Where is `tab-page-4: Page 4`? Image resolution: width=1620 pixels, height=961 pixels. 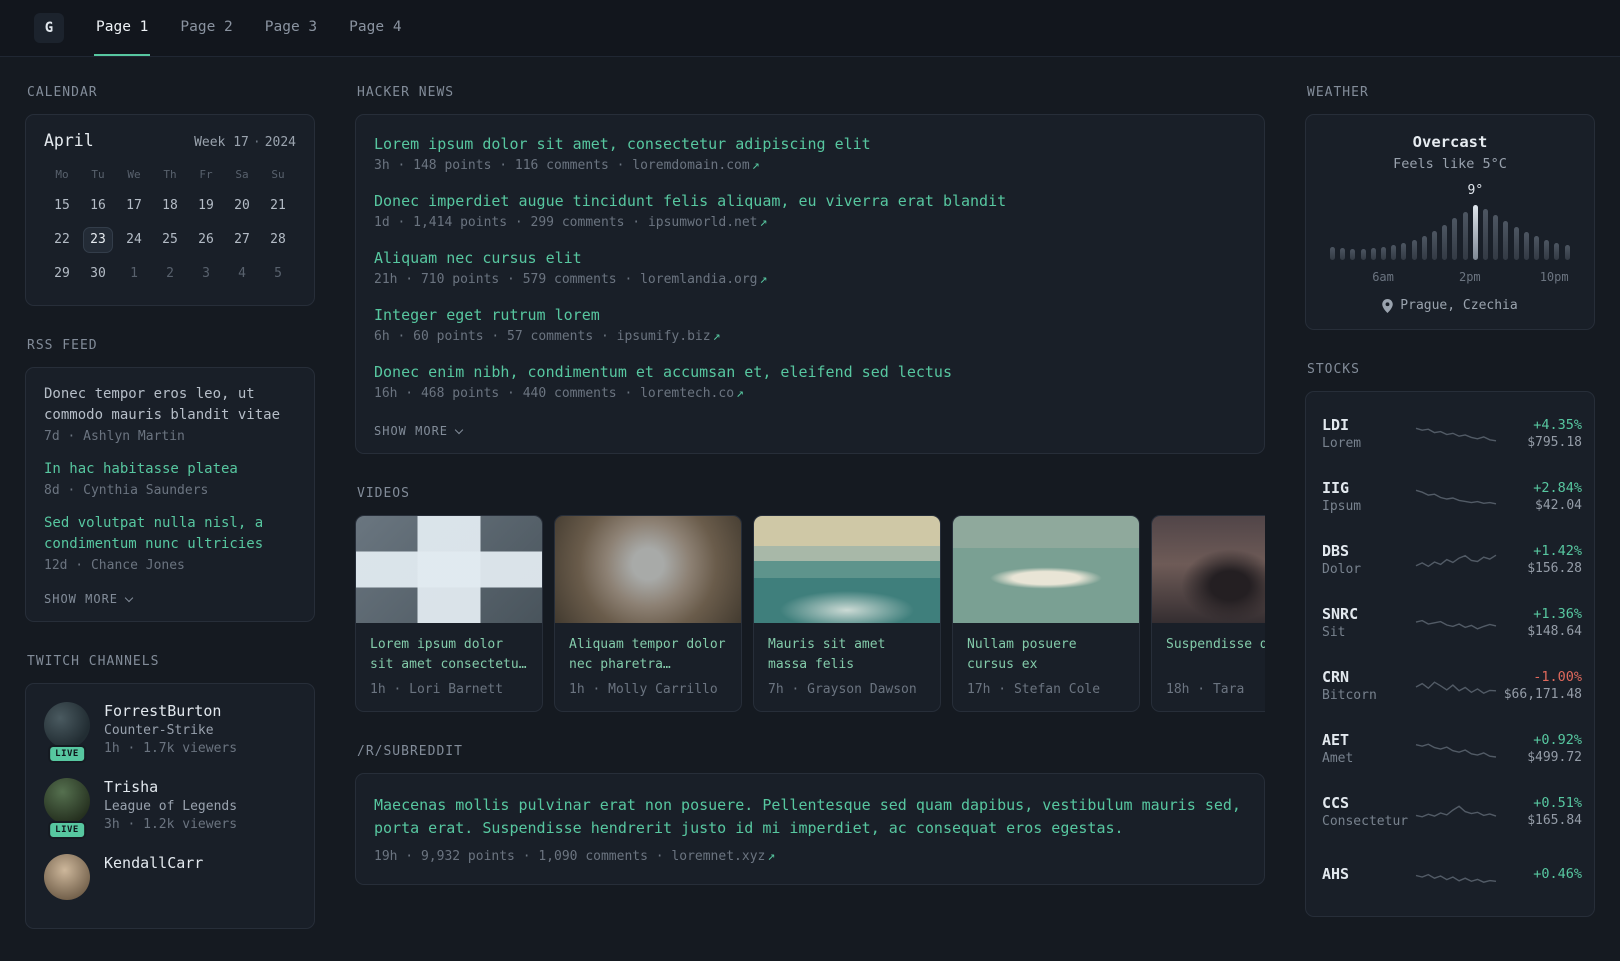
tab-page-4: Page 4 is located at coordinates (375, 28).